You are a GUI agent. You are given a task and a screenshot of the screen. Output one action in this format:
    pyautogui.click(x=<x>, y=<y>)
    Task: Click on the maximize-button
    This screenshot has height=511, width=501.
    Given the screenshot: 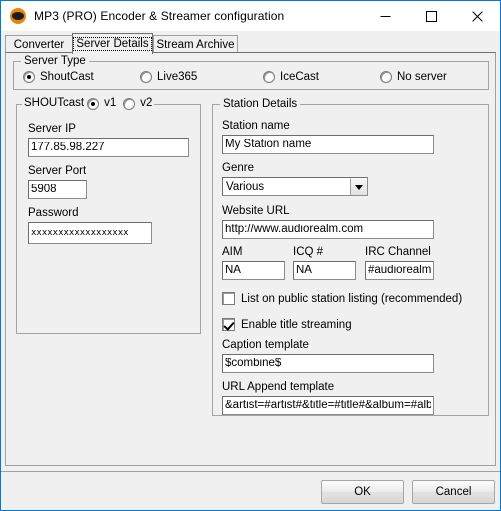 What is the action you would take?
    pyautogui.click(x=431, y=16)
    